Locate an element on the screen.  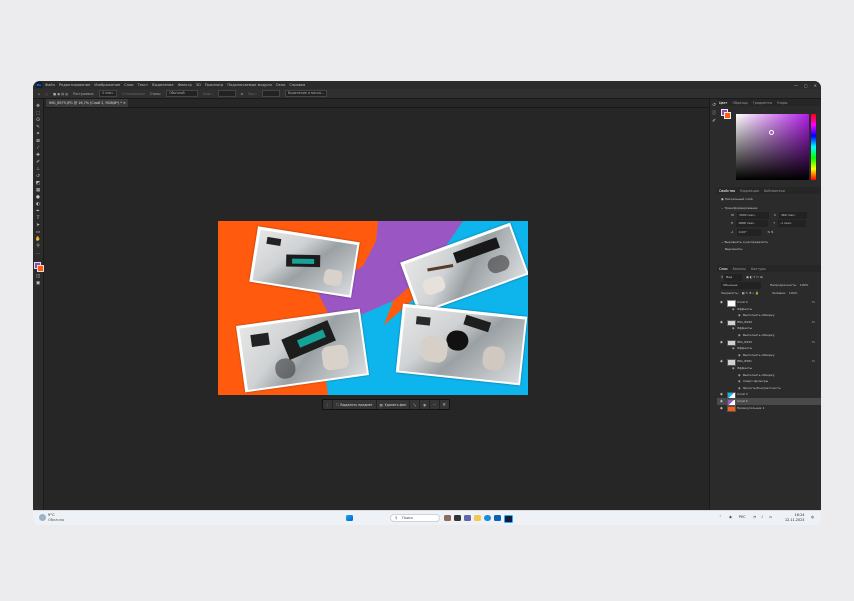
tab-gradients: Градиенты is located at coordinates (762, 103).